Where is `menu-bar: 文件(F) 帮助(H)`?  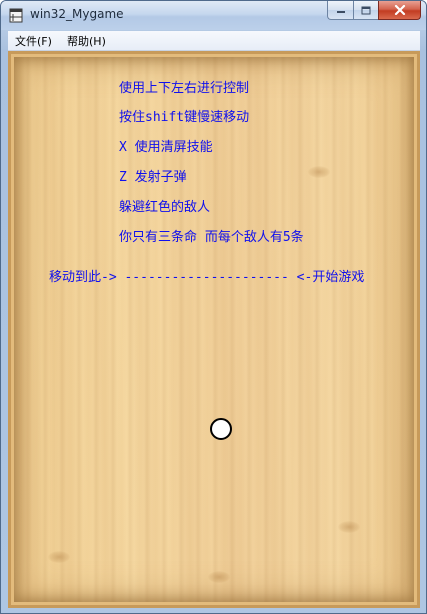
menu-bar: 文件(F) 帮助(H) is located at coordinates (214, 41).